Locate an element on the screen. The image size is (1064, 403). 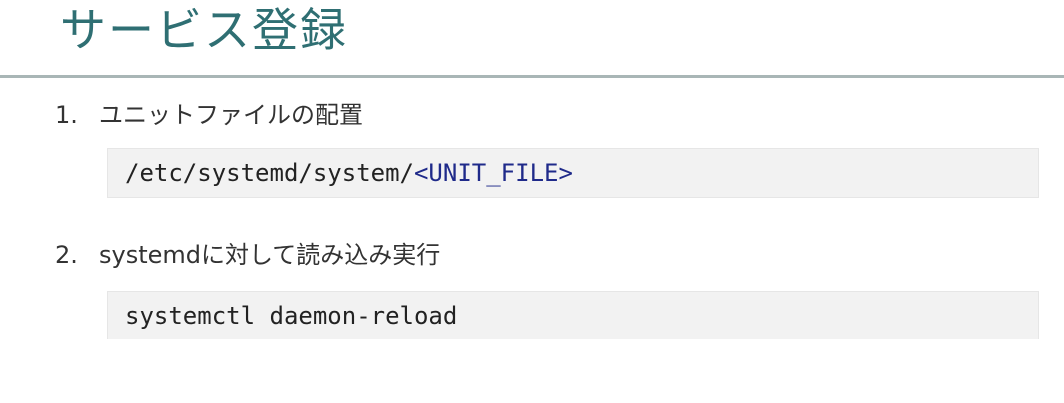
step-text: ユニットファイルの配置 is located at coordinates (231, 115).